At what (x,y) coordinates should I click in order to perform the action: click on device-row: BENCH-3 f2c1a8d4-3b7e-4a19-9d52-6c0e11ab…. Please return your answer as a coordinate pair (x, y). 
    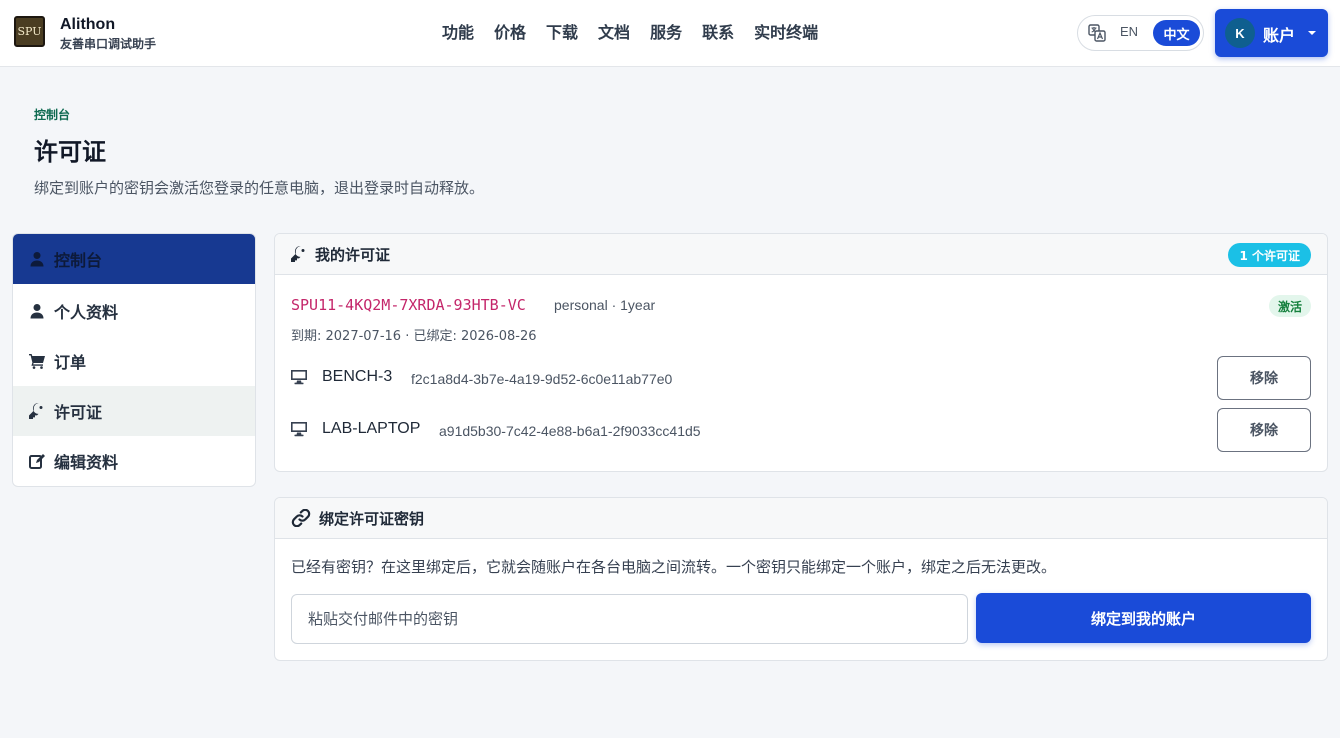
    Looking at the image, I should click on (801, 378).